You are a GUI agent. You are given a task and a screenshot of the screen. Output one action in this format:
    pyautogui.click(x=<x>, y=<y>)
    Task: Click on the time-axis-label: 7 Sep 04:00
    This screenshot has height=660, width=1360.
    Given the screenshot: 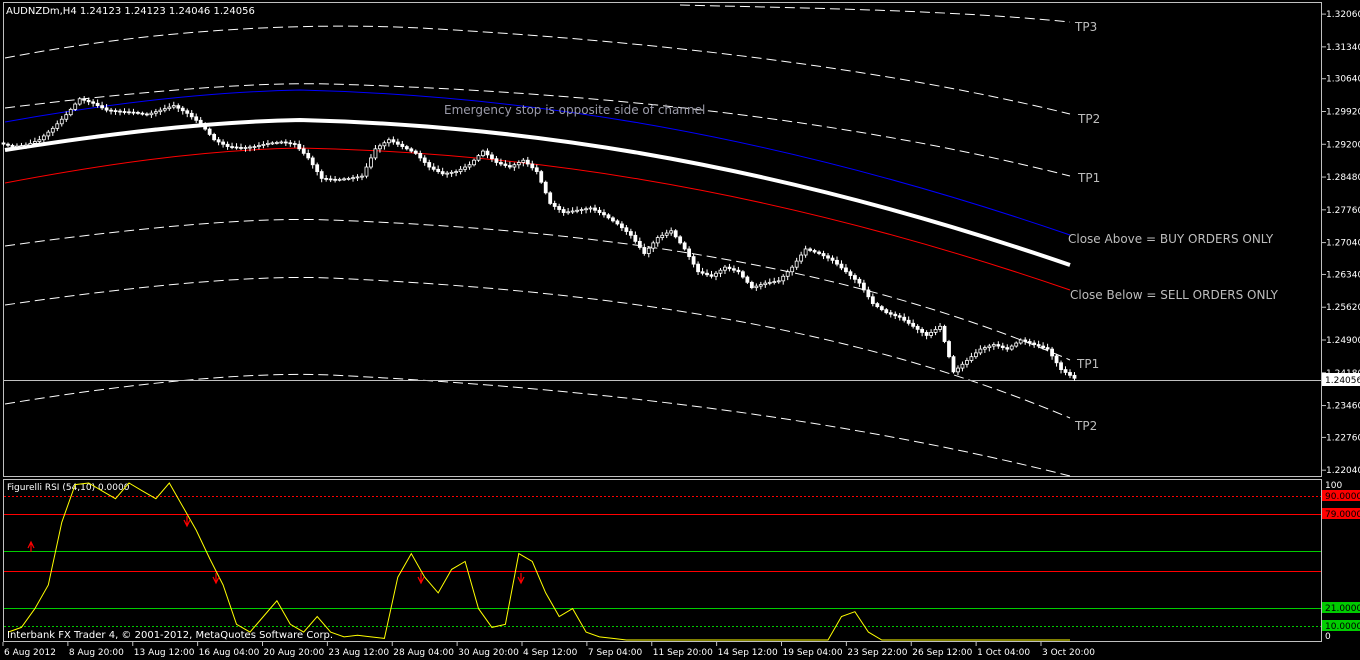 What is the action you would take?
    pyautogui.click(x=615, y=653)
    